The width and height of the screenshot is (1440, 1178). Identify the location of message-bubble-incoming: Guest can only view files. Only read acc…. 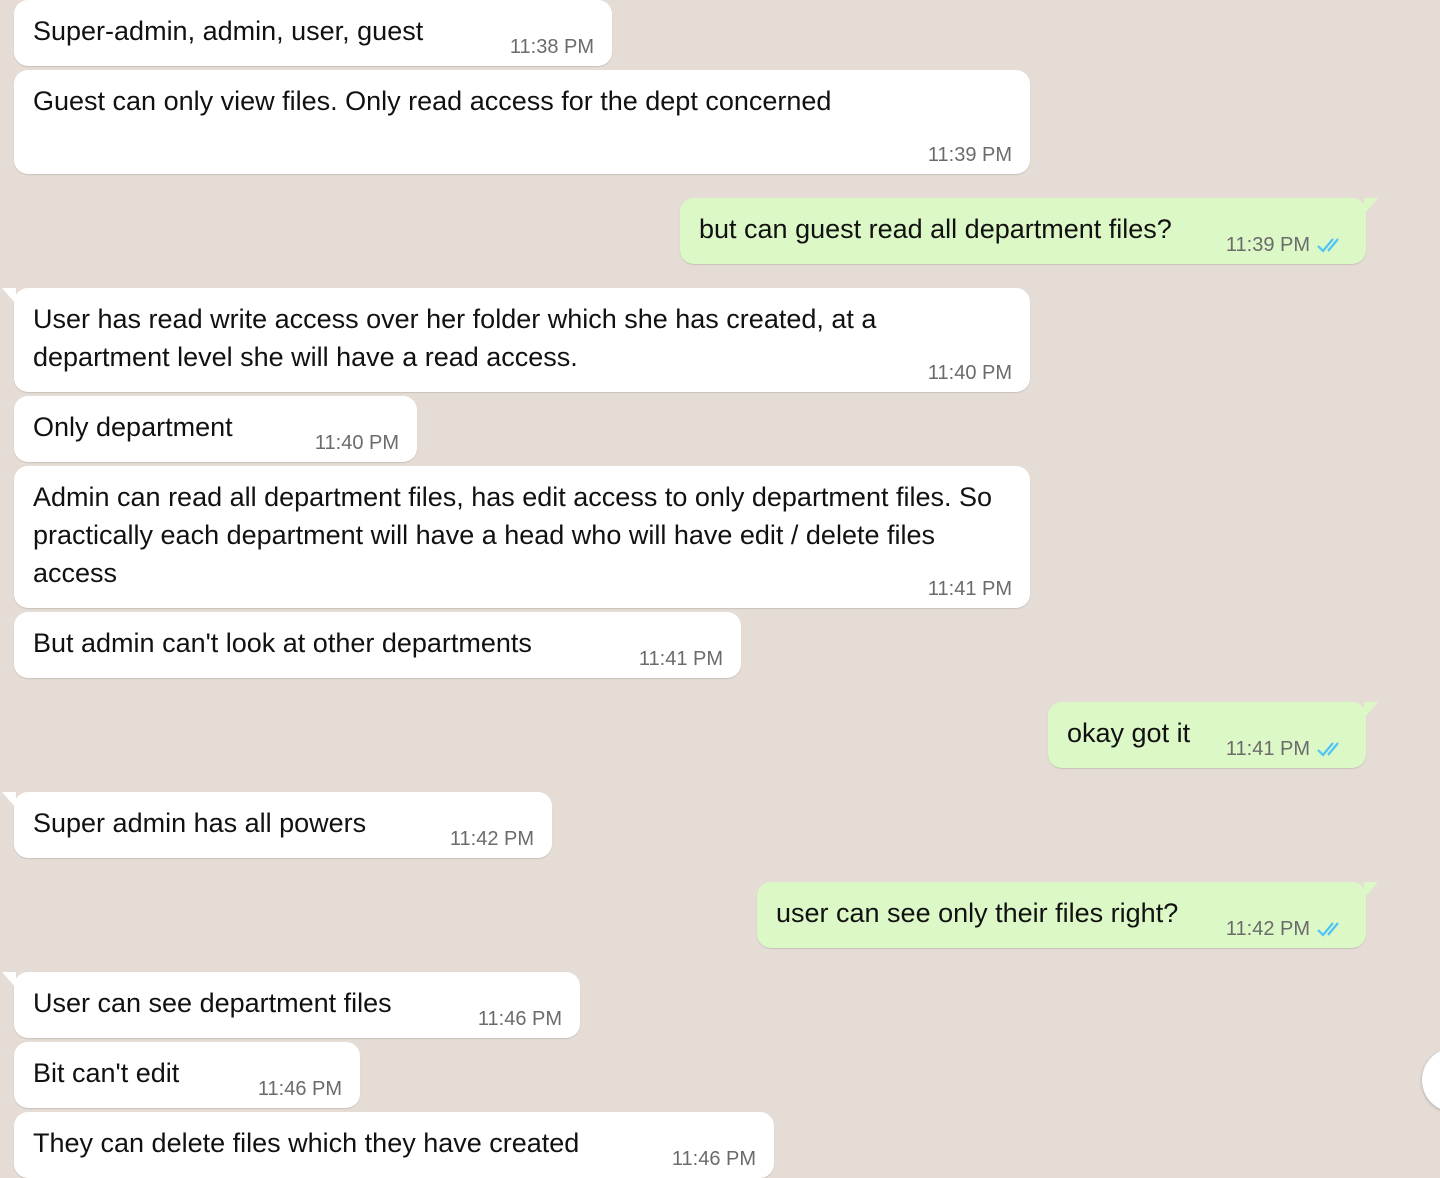
(522, 122).